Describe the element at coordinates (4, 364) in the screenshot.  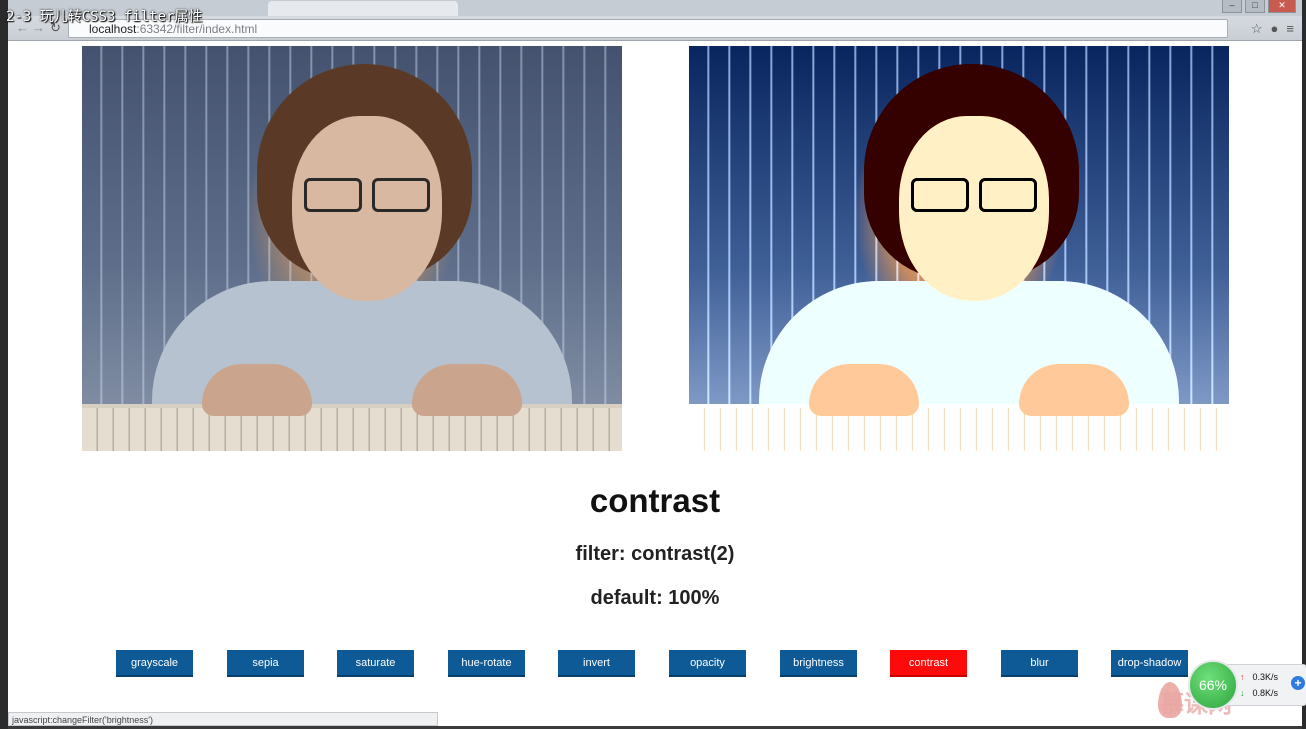
I see `left-frame-border` at that location.